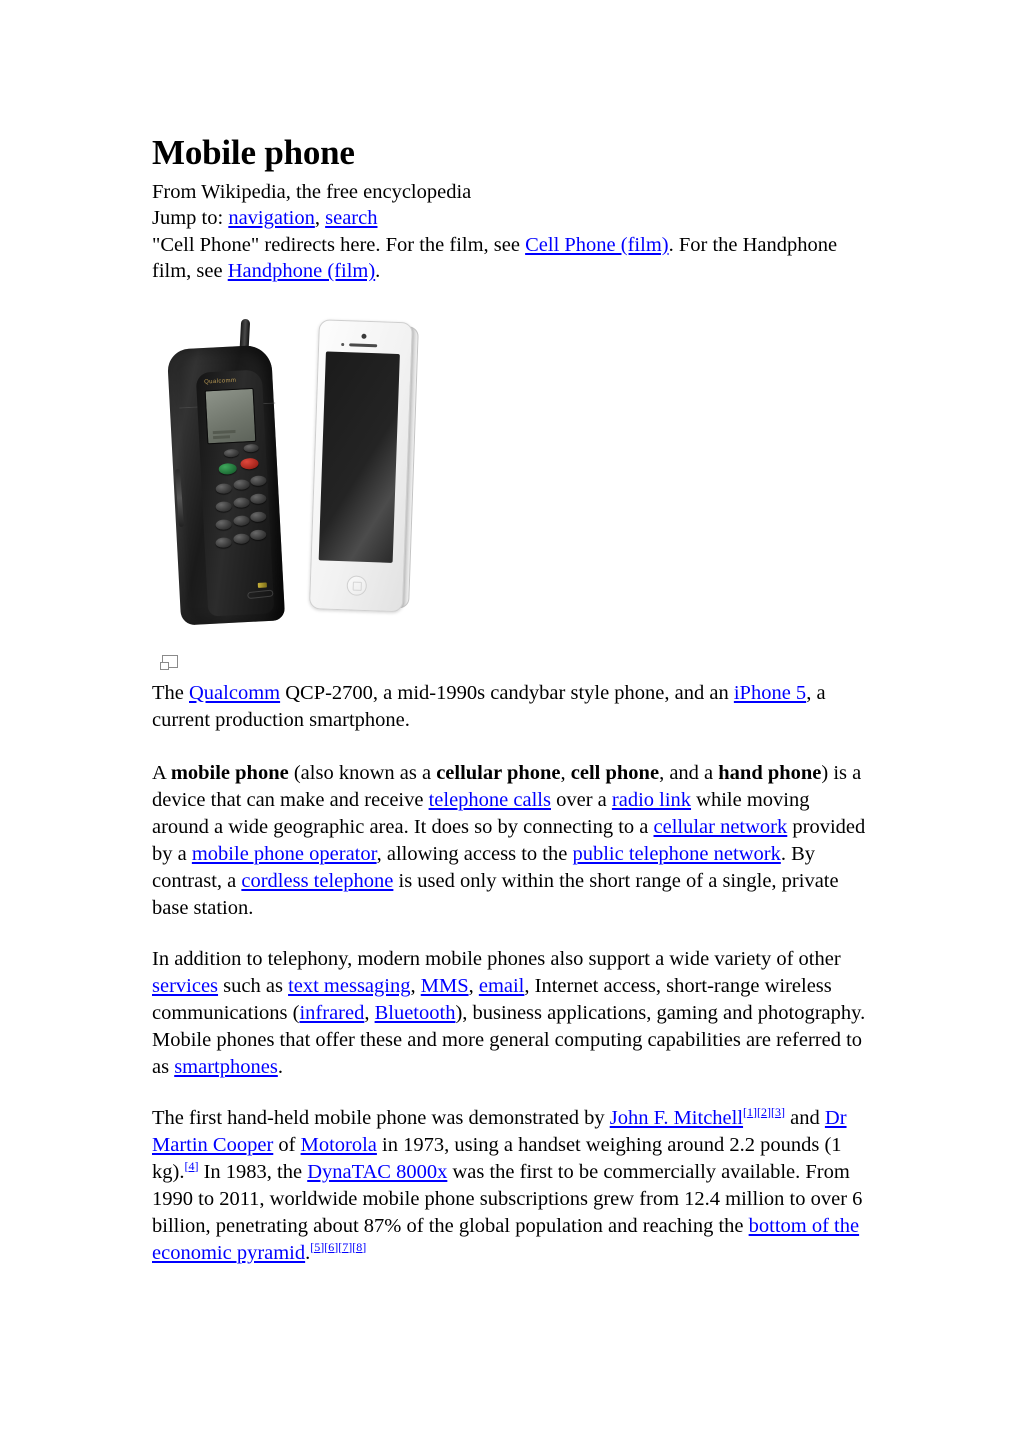 The height and width of the screenshot is (1443, 1020). I want to click on home-button, so click(357, 585).